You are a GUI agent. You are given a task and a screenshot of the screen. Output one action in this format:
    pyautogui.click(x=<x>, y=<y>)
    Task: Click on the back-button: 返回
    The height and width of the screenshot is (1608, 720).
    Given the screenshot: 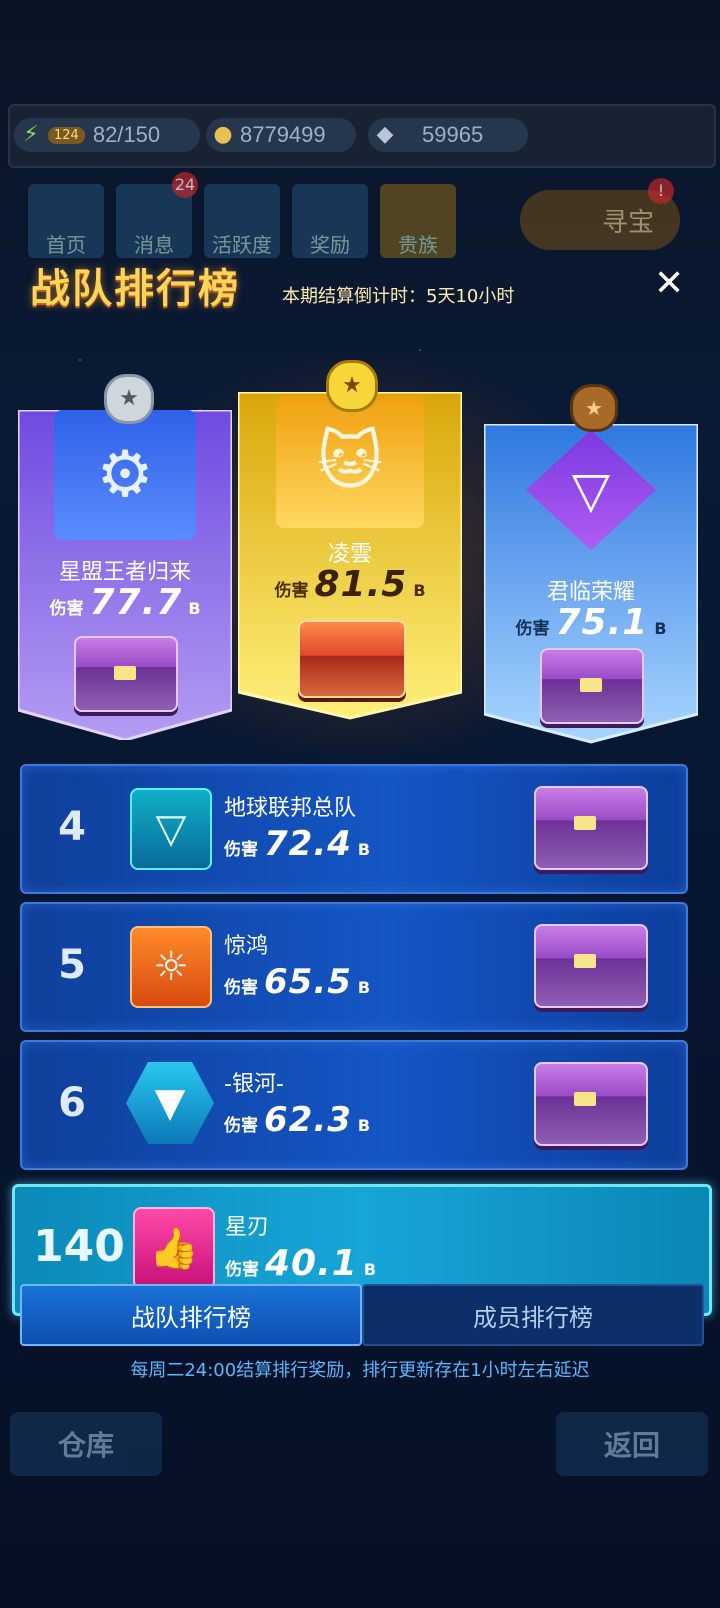 What is the action you would take?
    pyautogui.click(x=632, y=1444)
    